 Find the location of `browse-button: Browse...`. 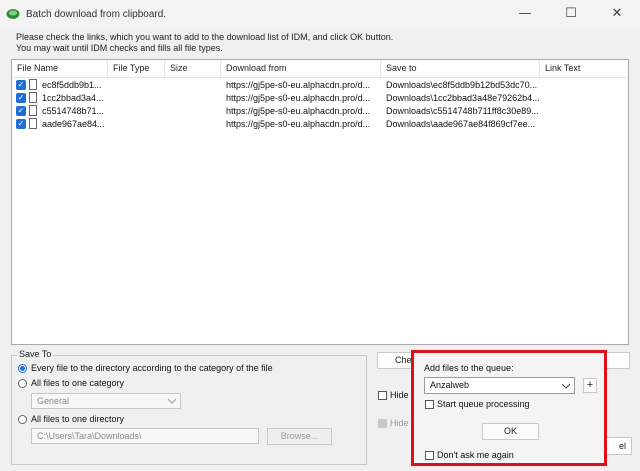

browse-button: Browse... is located at coordinates (299, 436).